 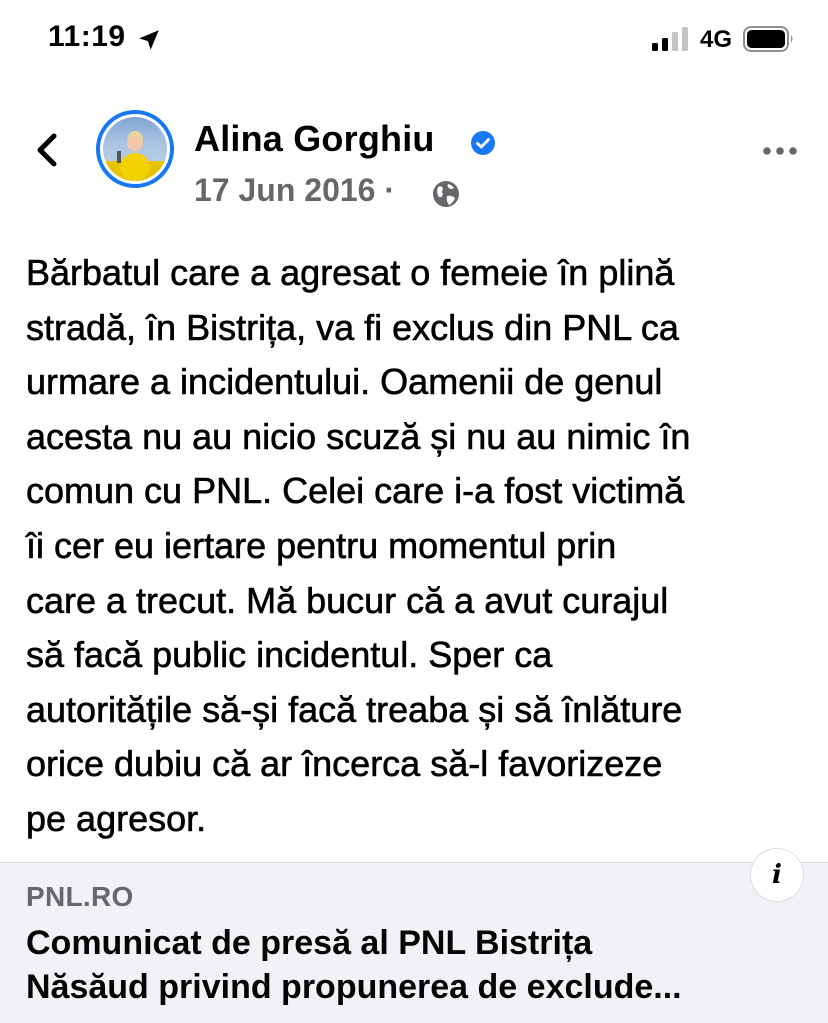 What do you see at coordinates (446, 194) in the screenshot?
I see `globe-icon` at bounding box center [446, 194].